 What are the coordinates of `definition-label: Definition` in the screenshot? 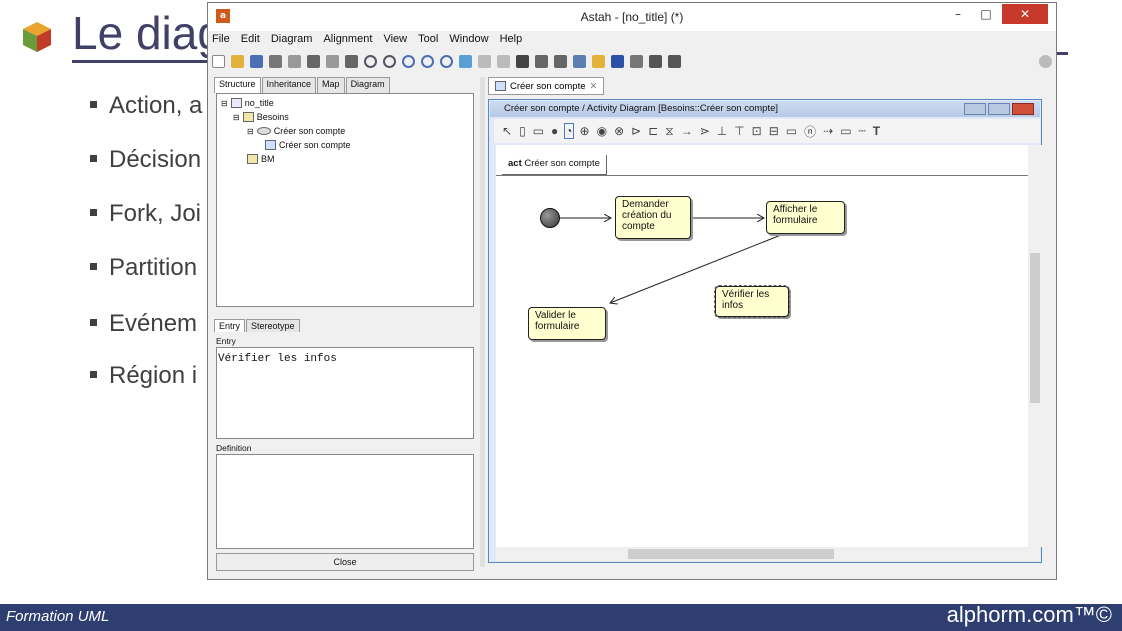 It's located at (234, 448).